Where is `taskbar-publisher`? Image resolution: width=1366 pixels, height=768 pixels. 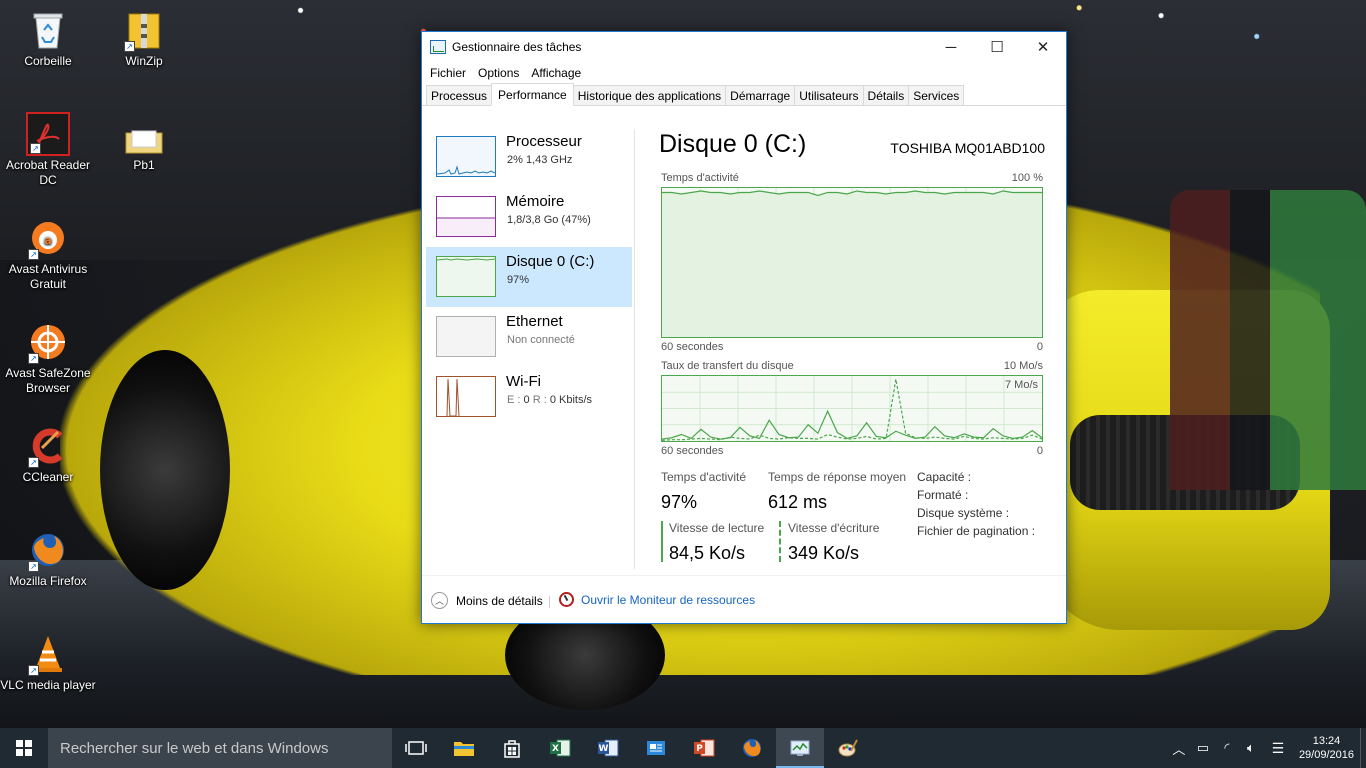 taskbar-publisher is located at coordinates (656, 748).